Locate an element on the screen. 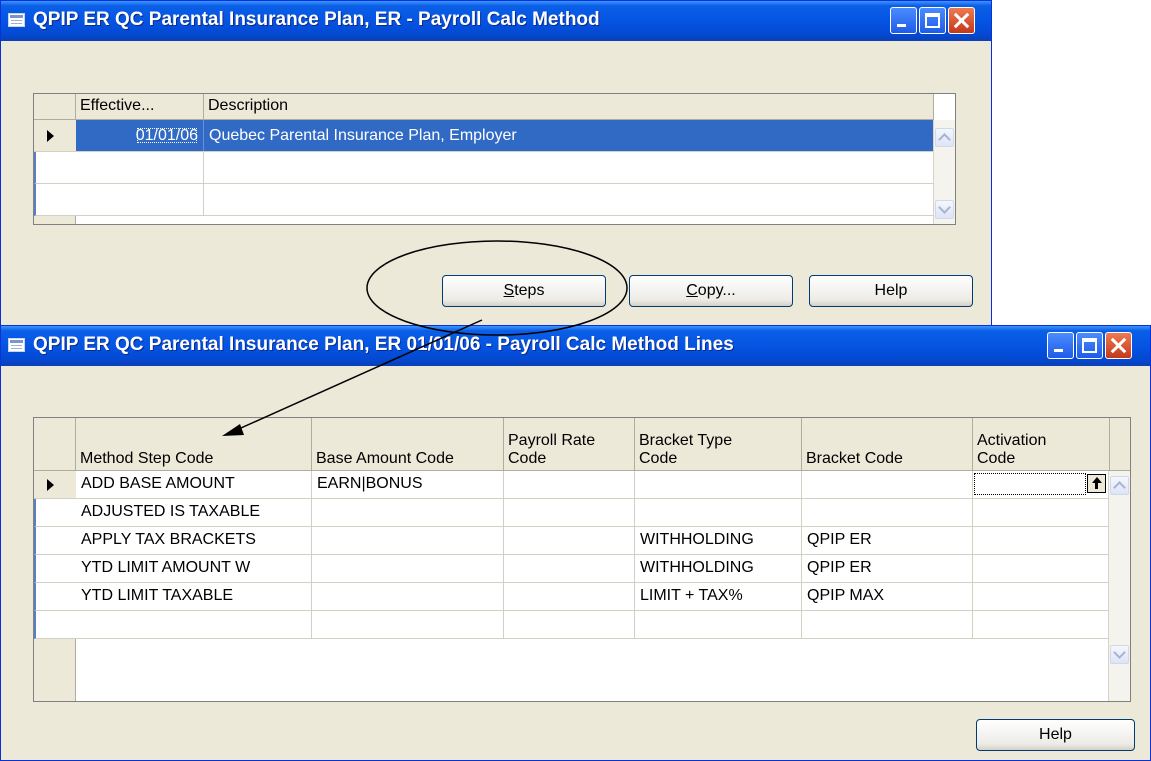  column-header-payroll-rate-code: Payroll Rate Code is located at coordinates (569, 444).